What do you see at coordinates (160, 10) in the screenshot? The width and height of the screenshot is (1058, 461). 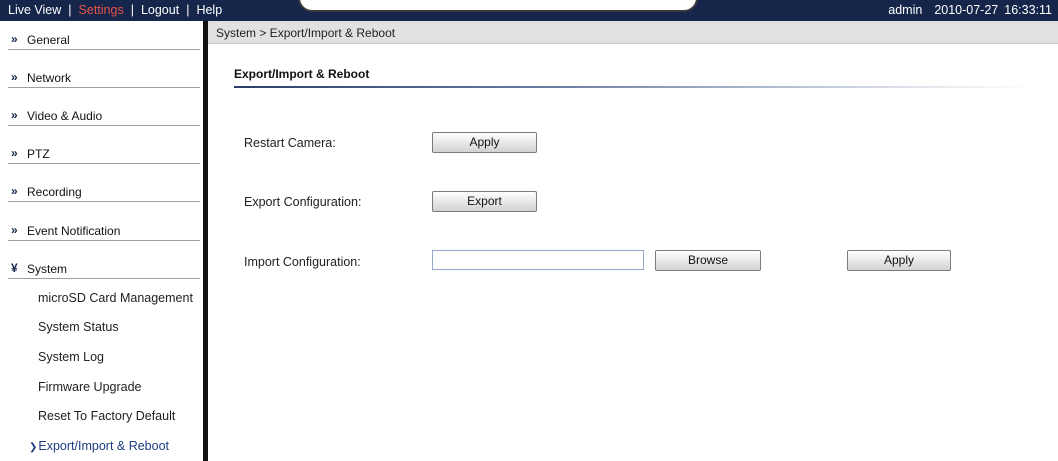 I see `nav-logout: Logout` at bounding box center [160, 10].